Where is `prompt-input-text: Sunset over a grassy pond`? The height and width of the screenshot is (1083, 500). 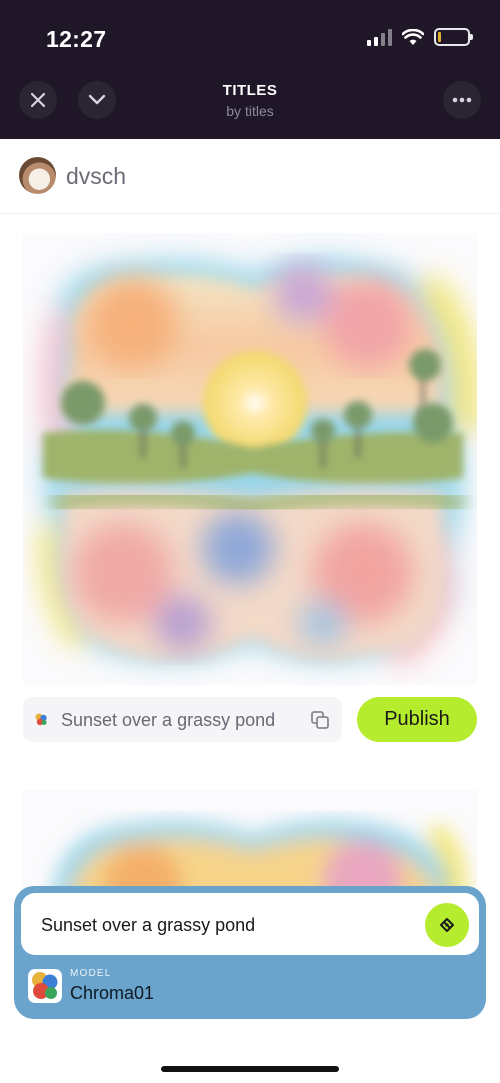 prompt-input-text: Sunset over a grassy pond is located at coordinates (148, 925).